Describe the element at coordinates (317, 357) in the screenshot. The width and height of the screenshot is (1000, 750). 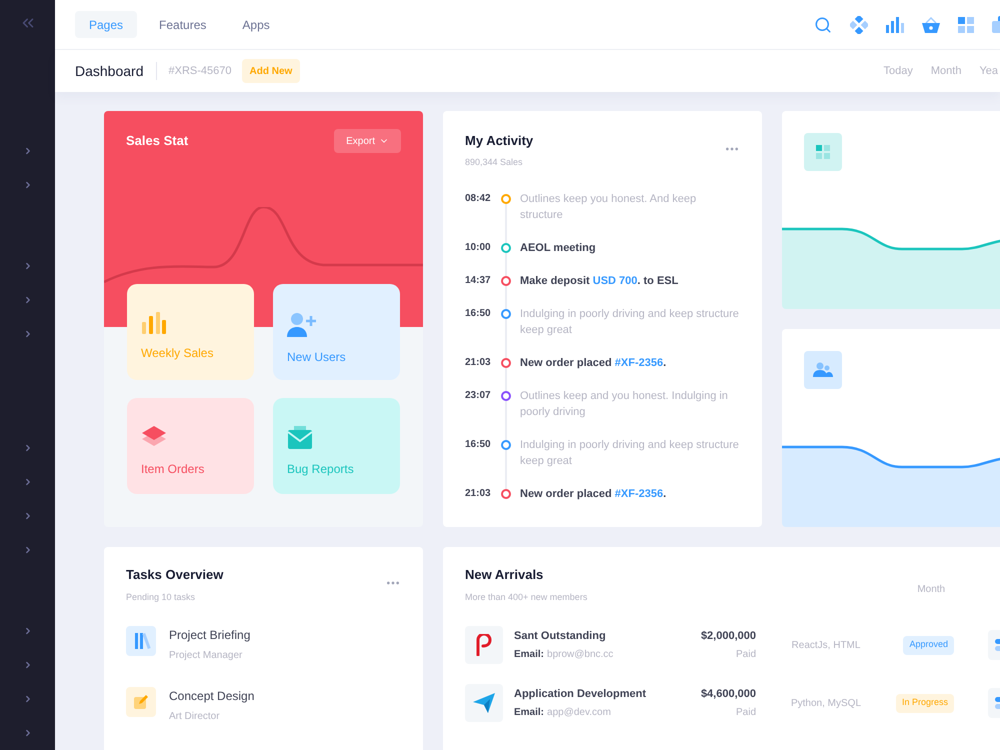
I see `tile-label: New Users` at that location.